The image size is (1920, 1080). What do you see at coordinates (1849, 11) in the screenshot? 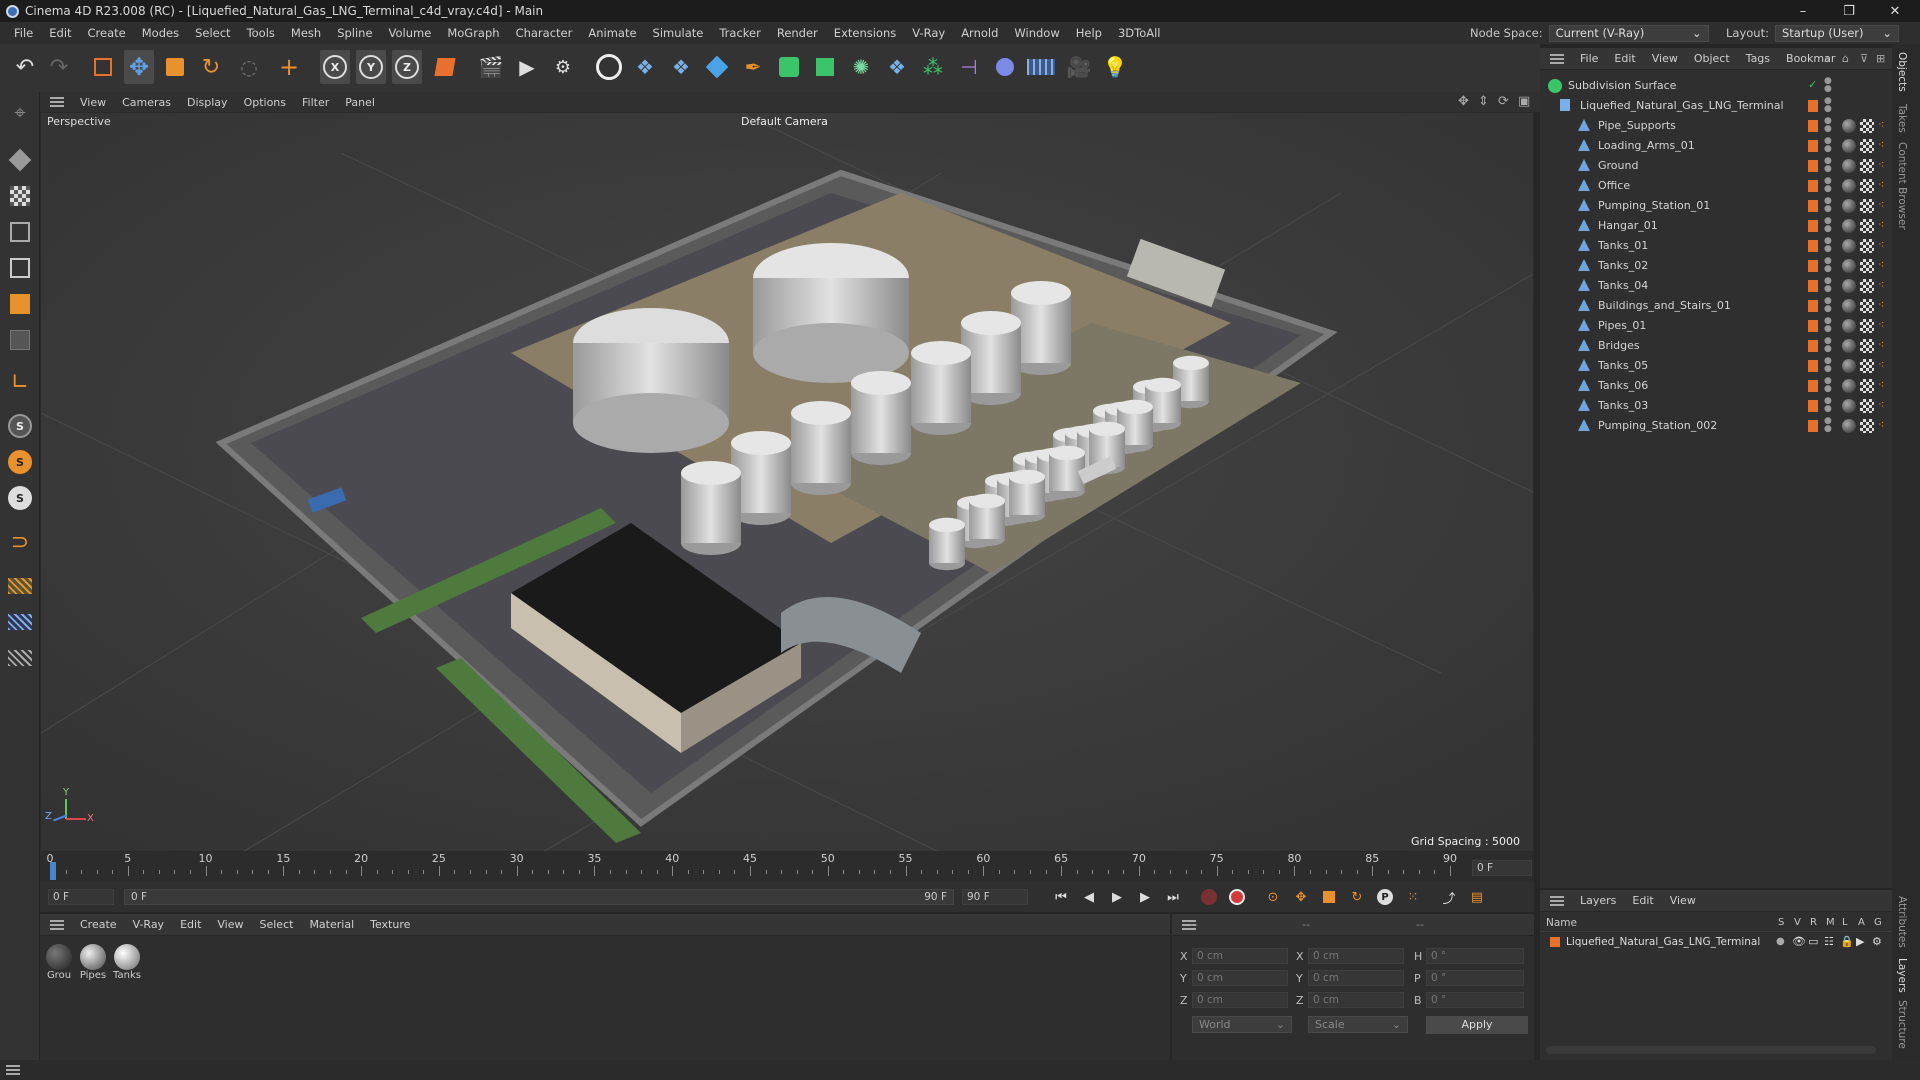
I see `maximize-button: ❐` at bounding box center [1849, 11].